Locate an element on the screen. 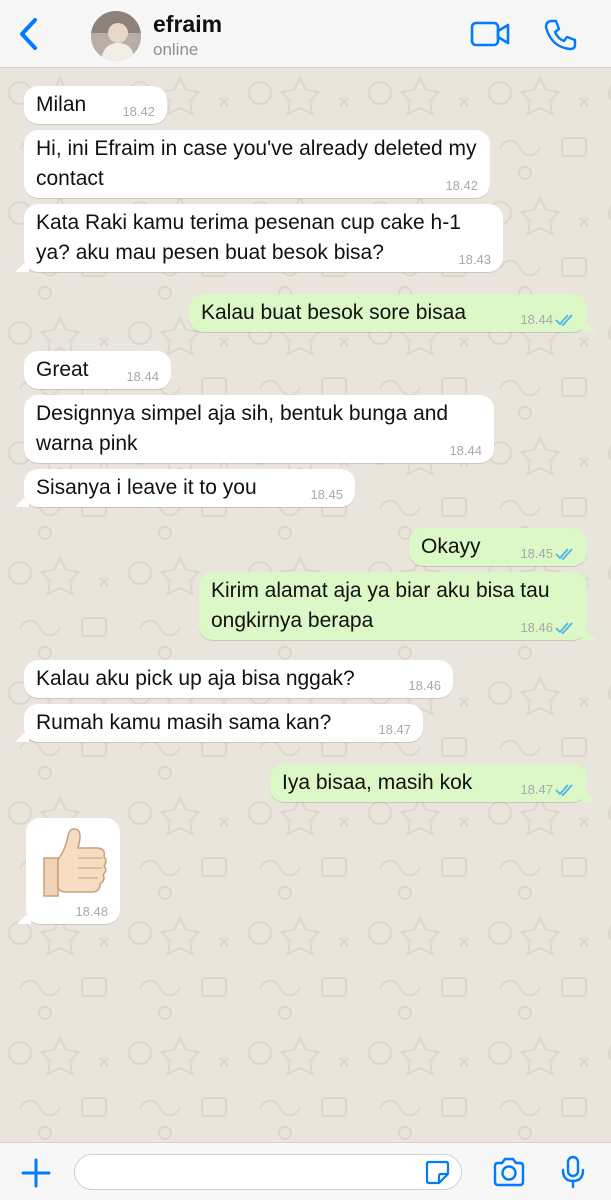  message-text: Milan is located at coordinates (61, 104).